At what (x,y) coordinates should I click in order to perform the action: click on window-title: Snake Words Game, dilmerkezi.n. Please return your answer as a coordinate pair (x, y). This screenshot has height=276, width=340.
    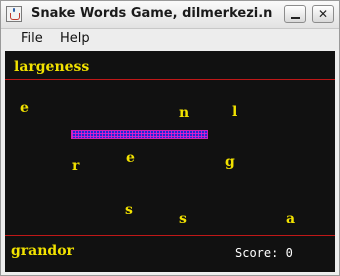
    Looking at the image, I should click on (152, 13).